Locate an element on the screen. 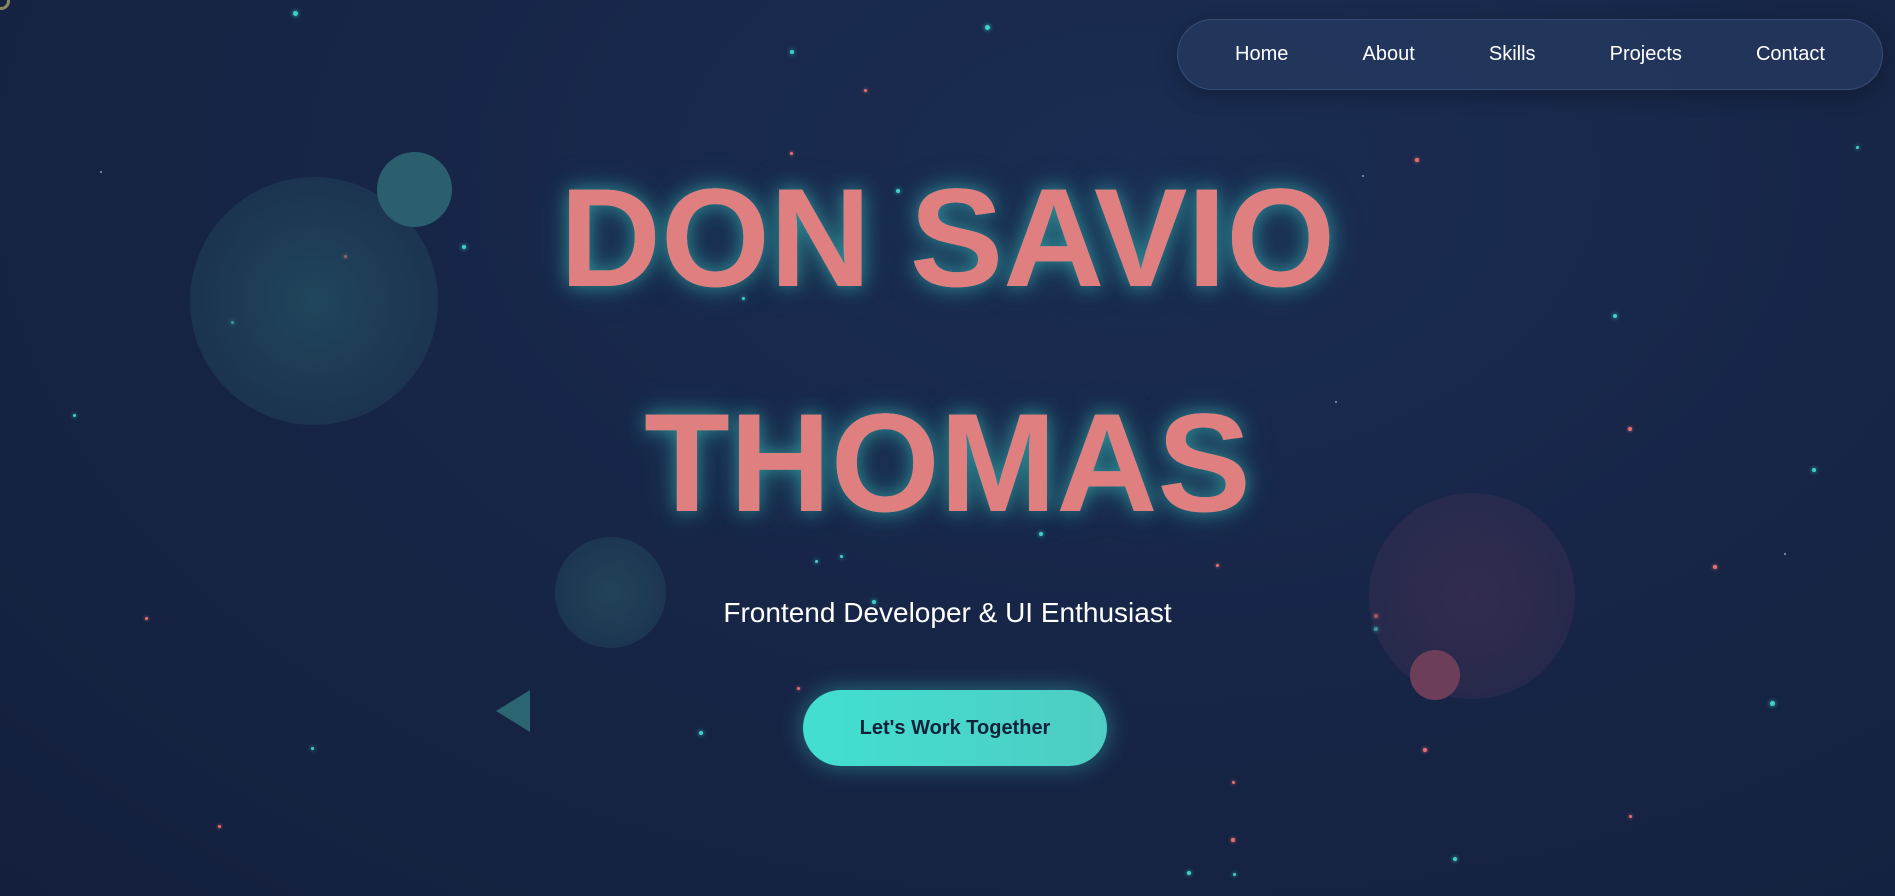 This screenshot has width=1895, height=896. nav-link-home: Home is located at coordinates (1261, 54).